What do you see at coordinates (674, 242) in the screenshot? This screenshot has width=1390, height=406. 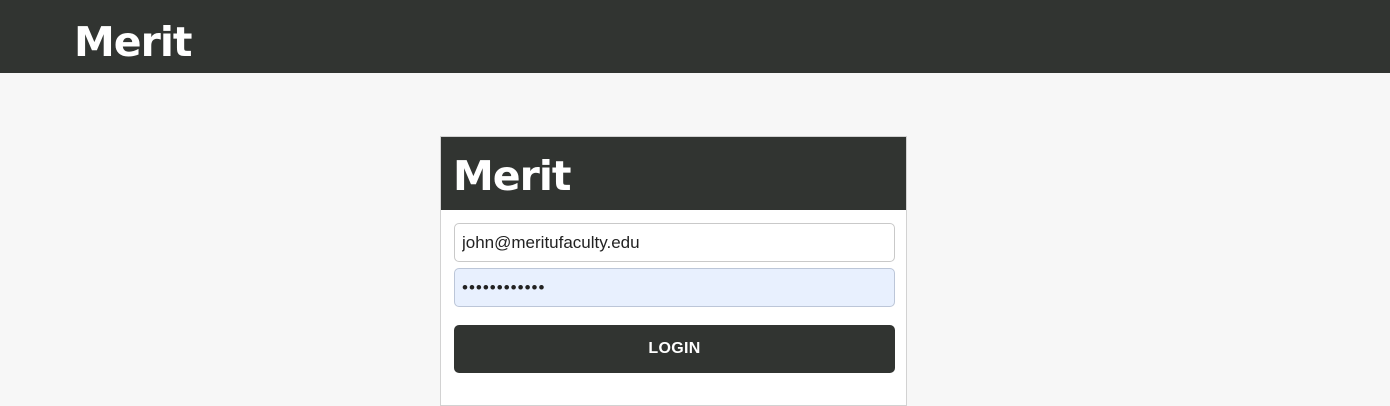 I see `email-field` at bounding box center [674, 242].